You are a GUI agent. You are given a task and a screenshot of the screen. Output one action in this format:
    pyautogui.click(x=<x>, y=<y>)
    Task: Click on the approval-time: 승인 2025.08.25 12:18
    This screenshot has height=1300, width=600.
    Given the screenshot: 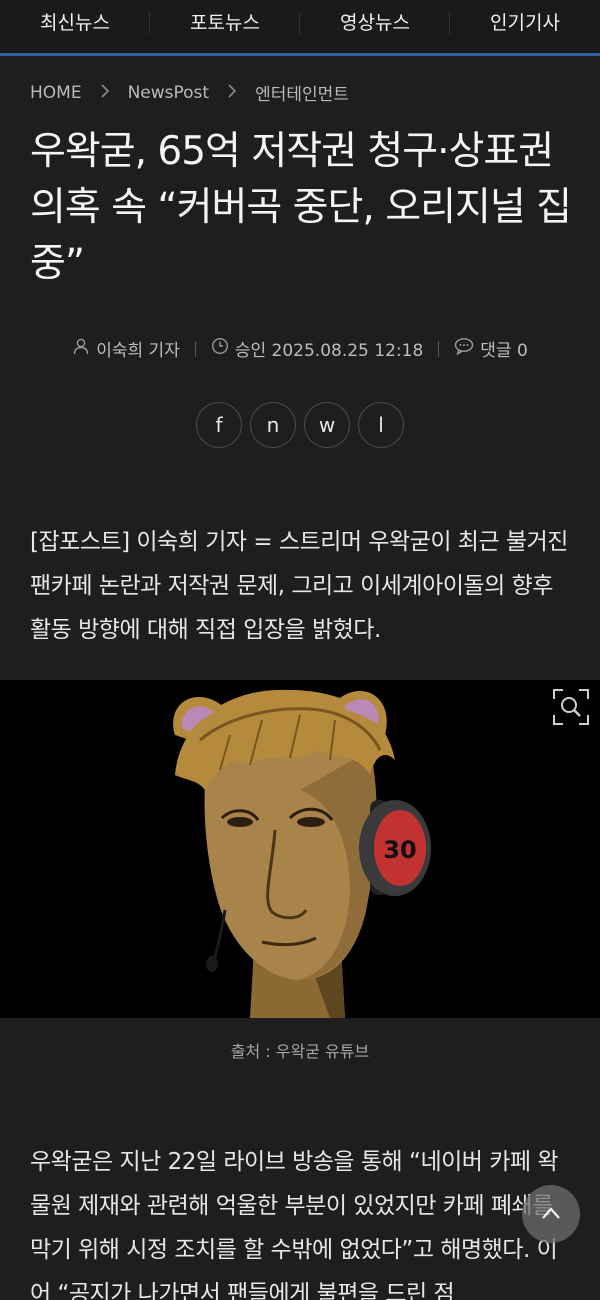 What is the action you would take?
    pyautogui.click(x=317, y=348)
    